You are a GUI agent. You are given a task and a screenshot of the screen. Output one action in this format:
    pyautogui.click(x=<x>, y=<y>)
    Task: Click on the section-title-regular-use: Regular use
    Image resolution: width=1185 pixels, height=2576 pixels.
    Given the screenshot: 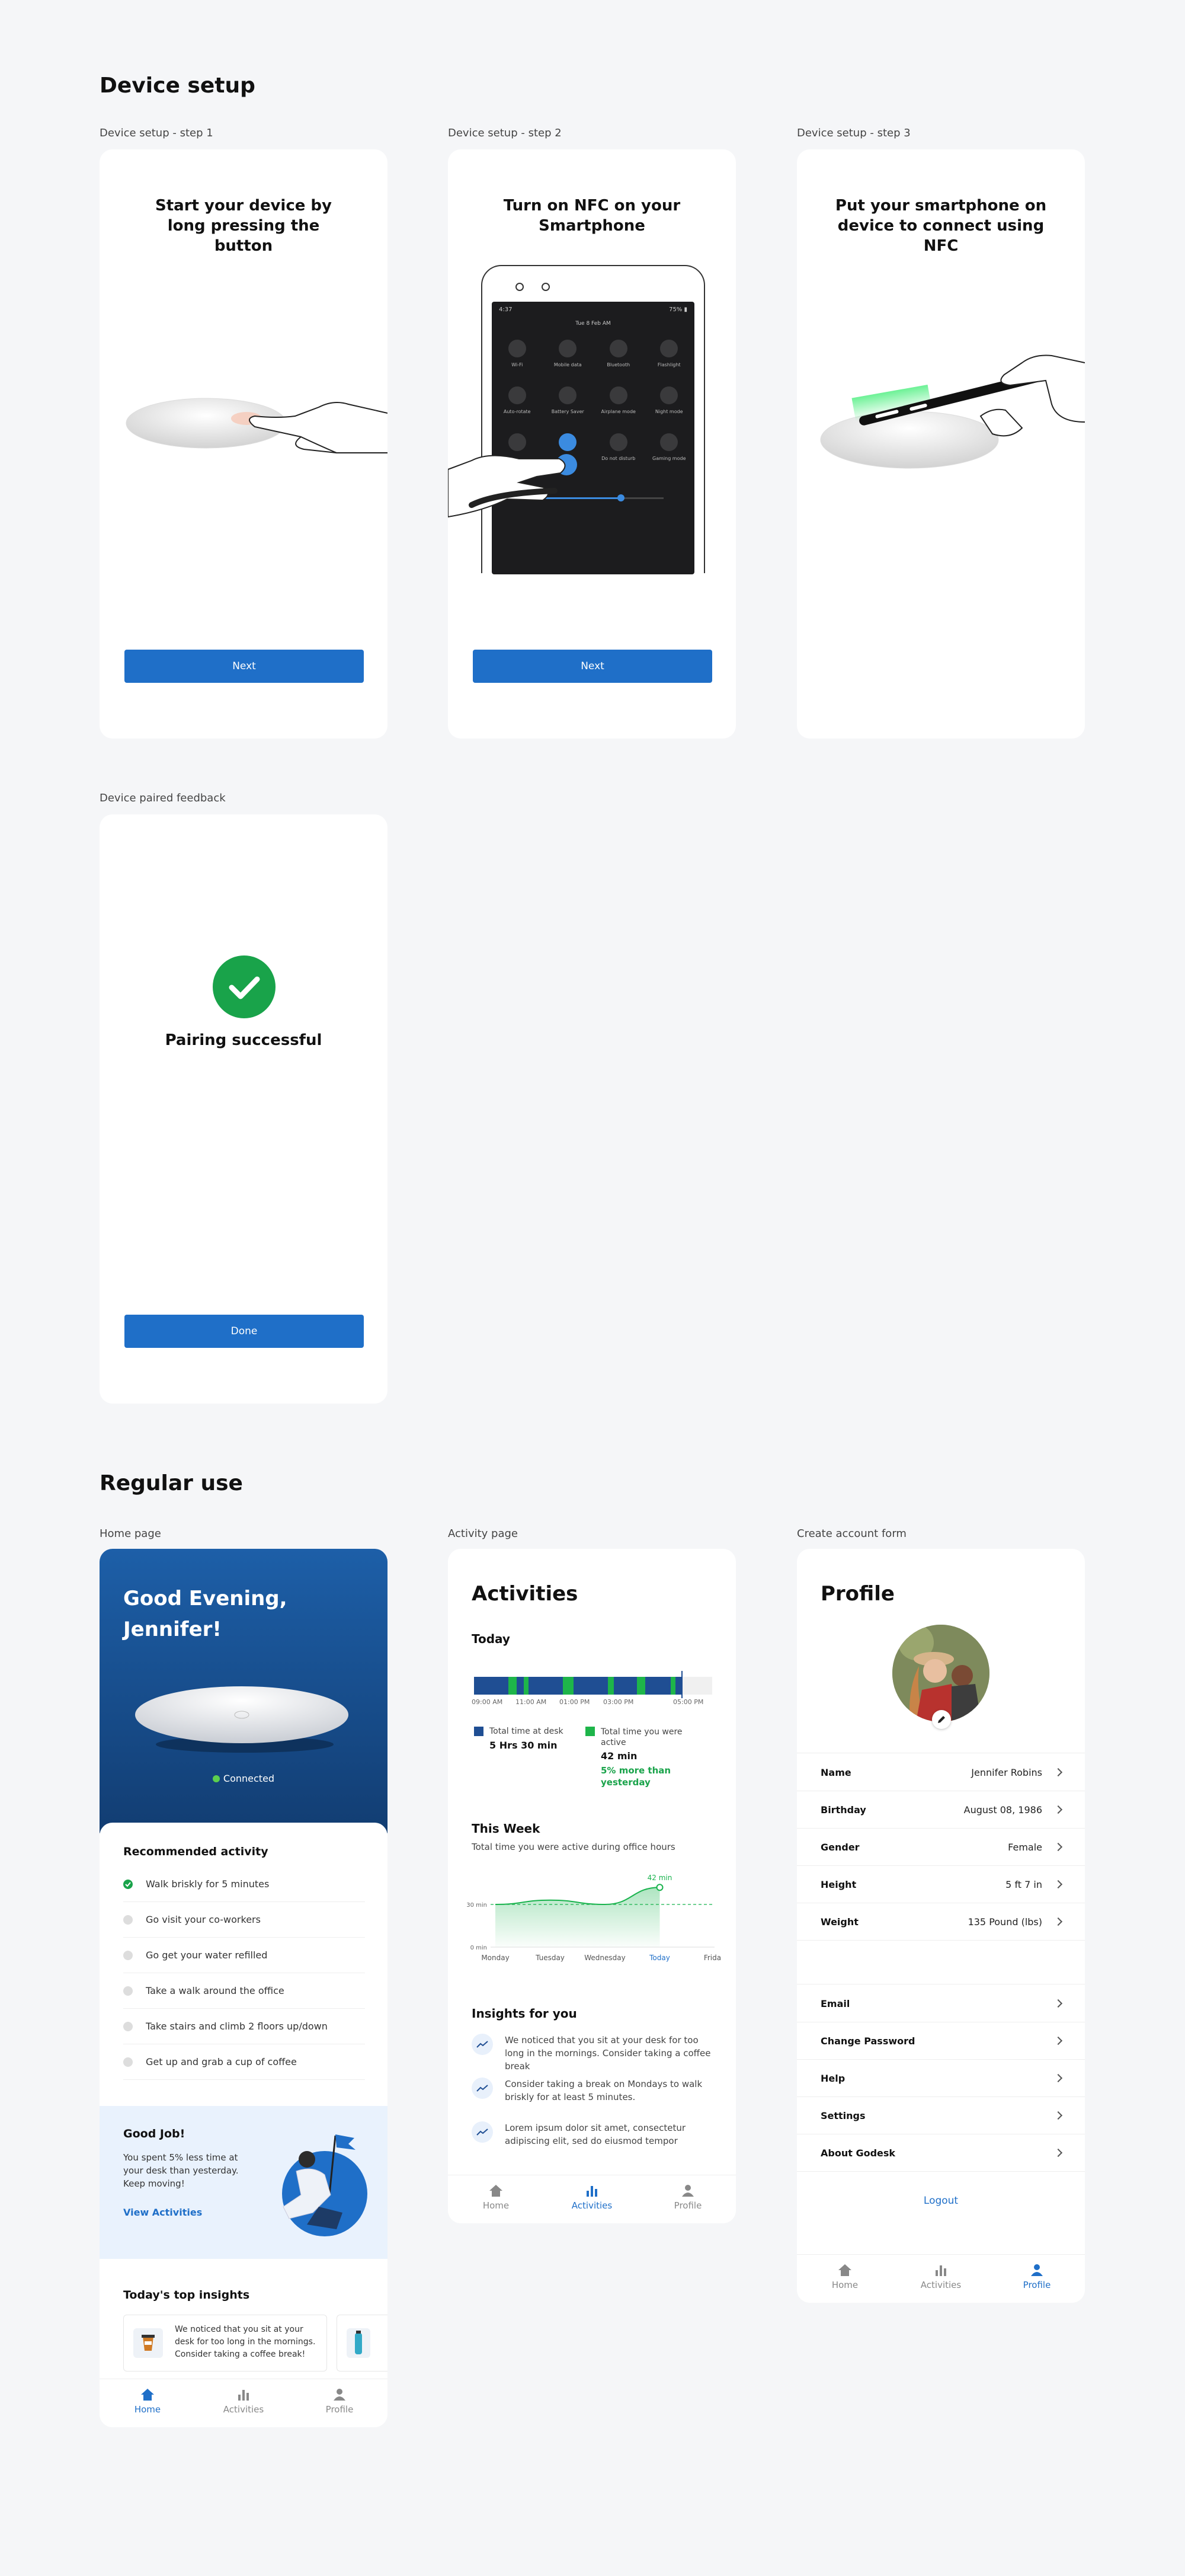 What is the action you would take?
    pyautogui.click(x=172, y=1483)
    